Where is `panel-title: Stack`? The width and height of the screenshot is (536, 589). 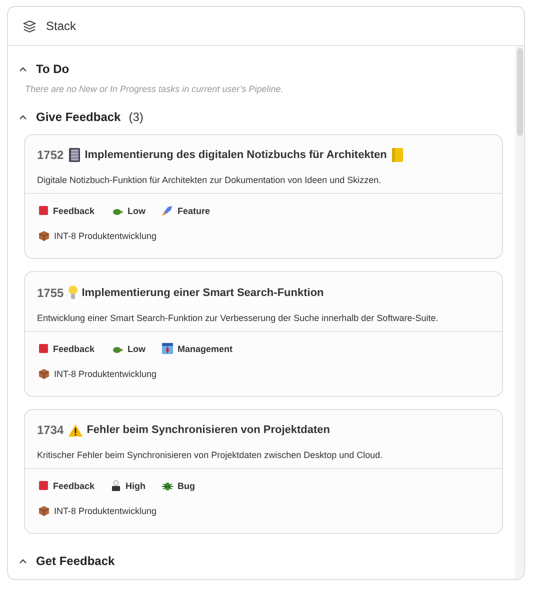
panel-title: Stack is located at coordinates (61, 26).